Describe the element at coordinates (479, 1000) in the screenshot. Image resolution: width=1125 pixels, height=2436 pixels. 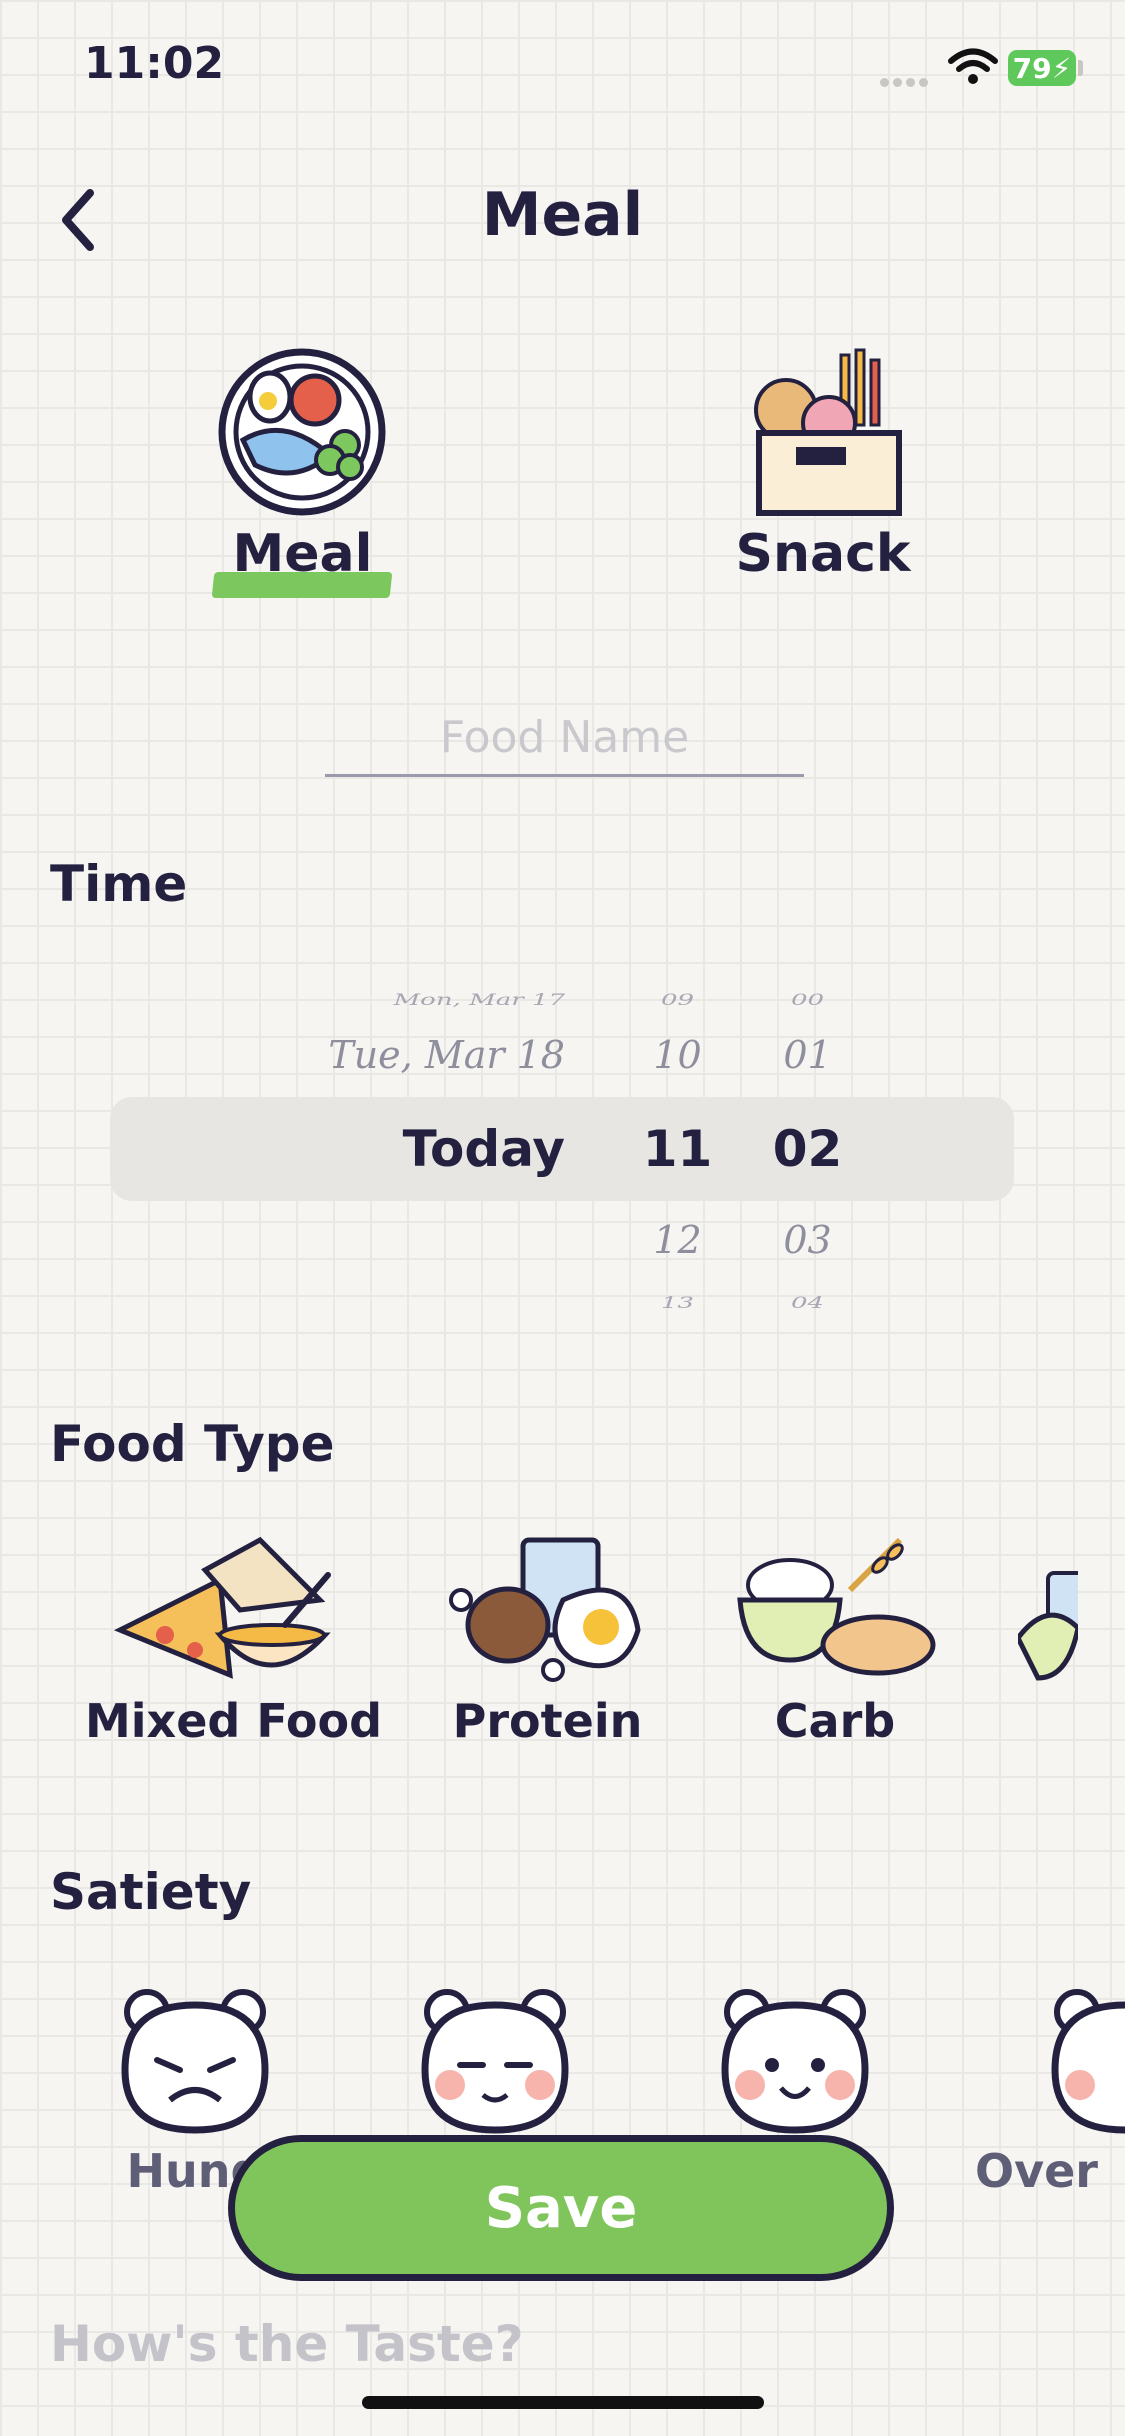
I see `picker-date-option: Mon, Mar 17` at that location.